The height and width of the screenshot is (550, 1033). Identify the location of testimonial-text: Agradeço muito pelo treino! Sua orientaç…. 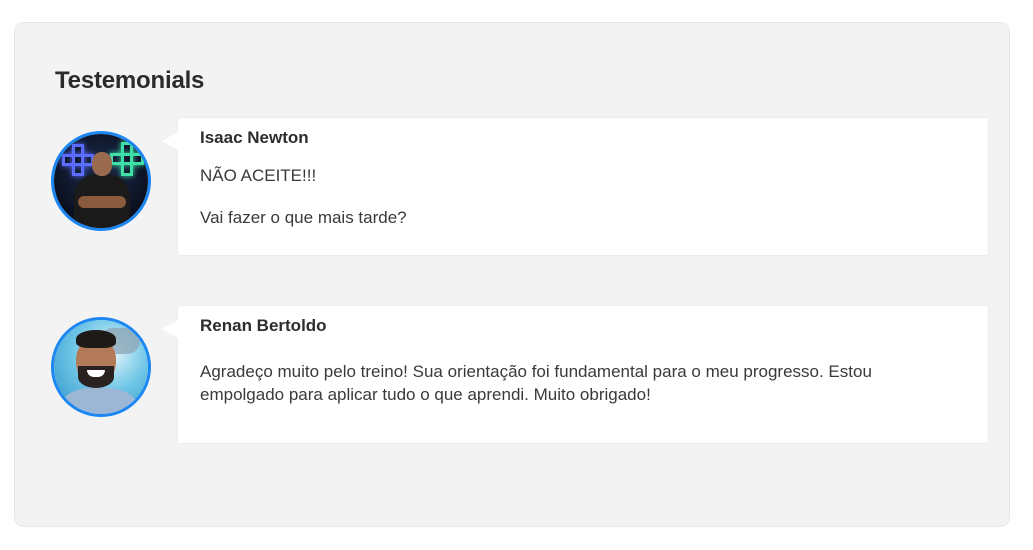
(536, 383).